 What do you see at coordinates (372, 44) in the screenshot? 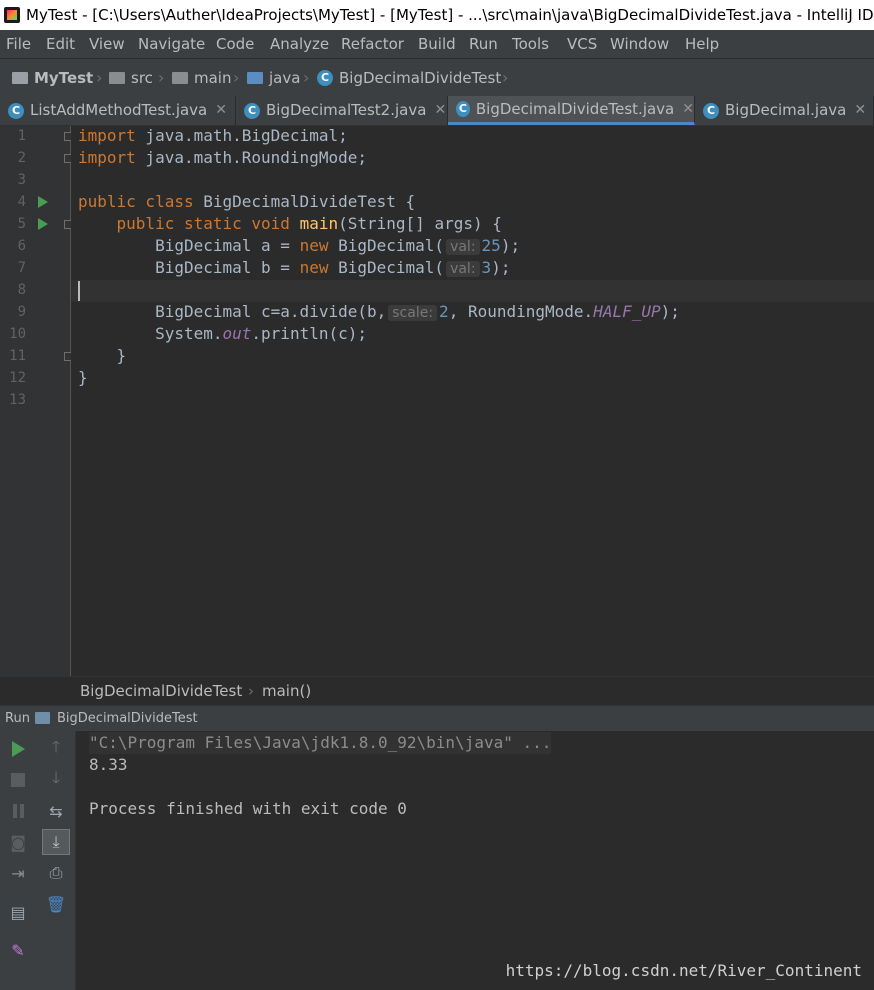
I see `menu-refactor: Refactor` at bounding box center [372, 44].